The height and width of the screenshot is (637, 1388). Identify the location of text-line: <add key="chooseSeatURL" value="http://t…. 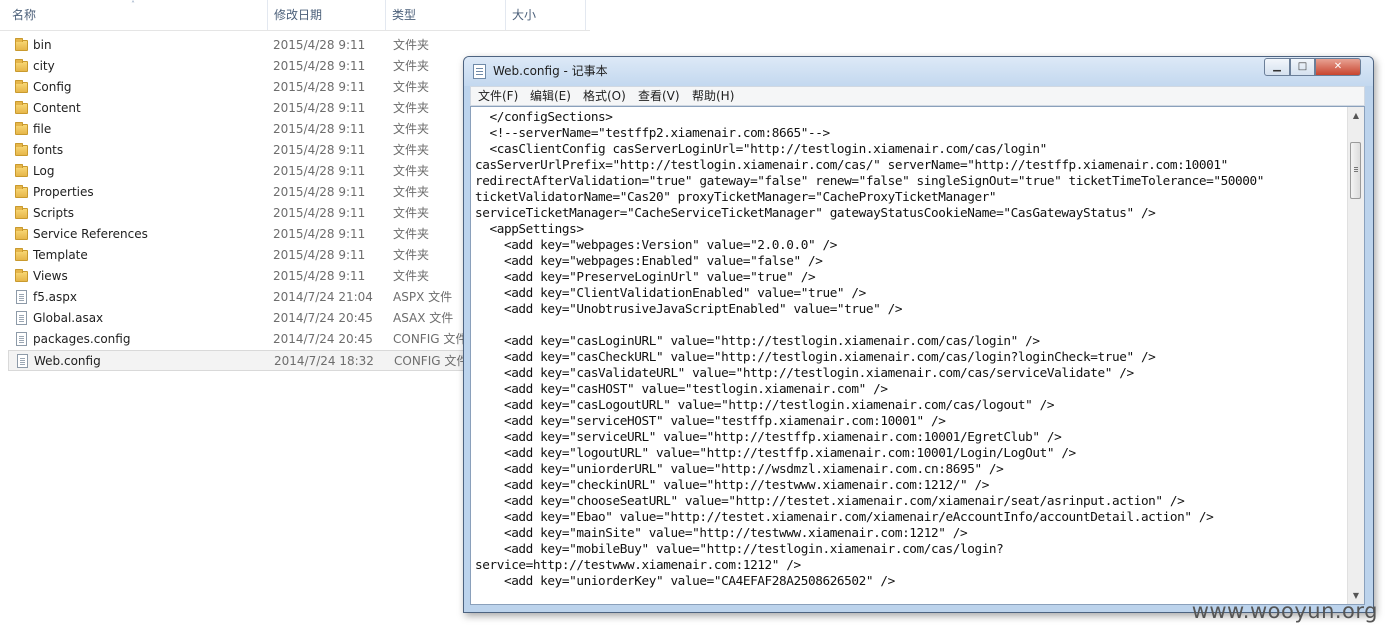
(830, 500).